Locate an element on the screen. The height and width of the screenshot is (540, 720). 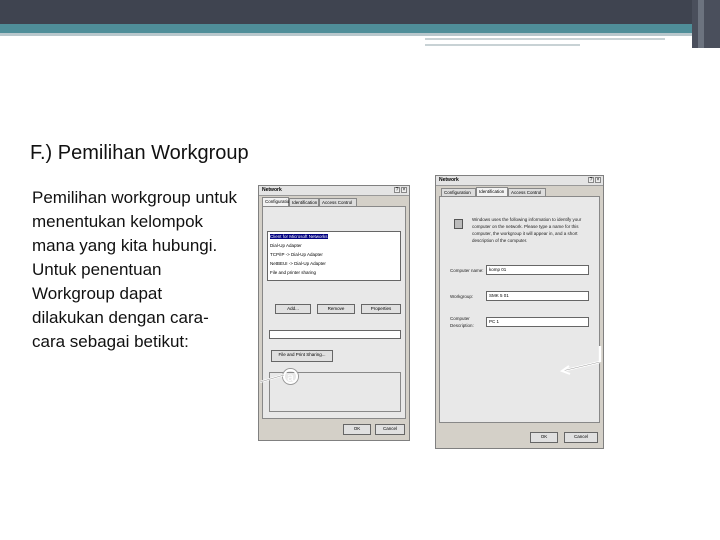
slide-corner-decoration is located at coordinates (706, 24).